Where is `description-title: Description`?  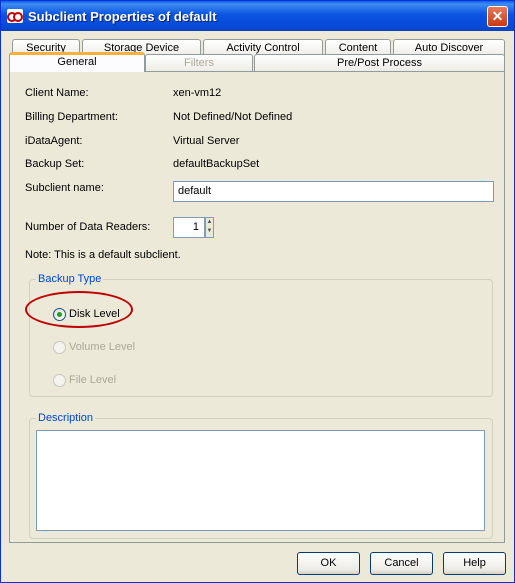 description-title: Description is located at coordinates (66, 418).